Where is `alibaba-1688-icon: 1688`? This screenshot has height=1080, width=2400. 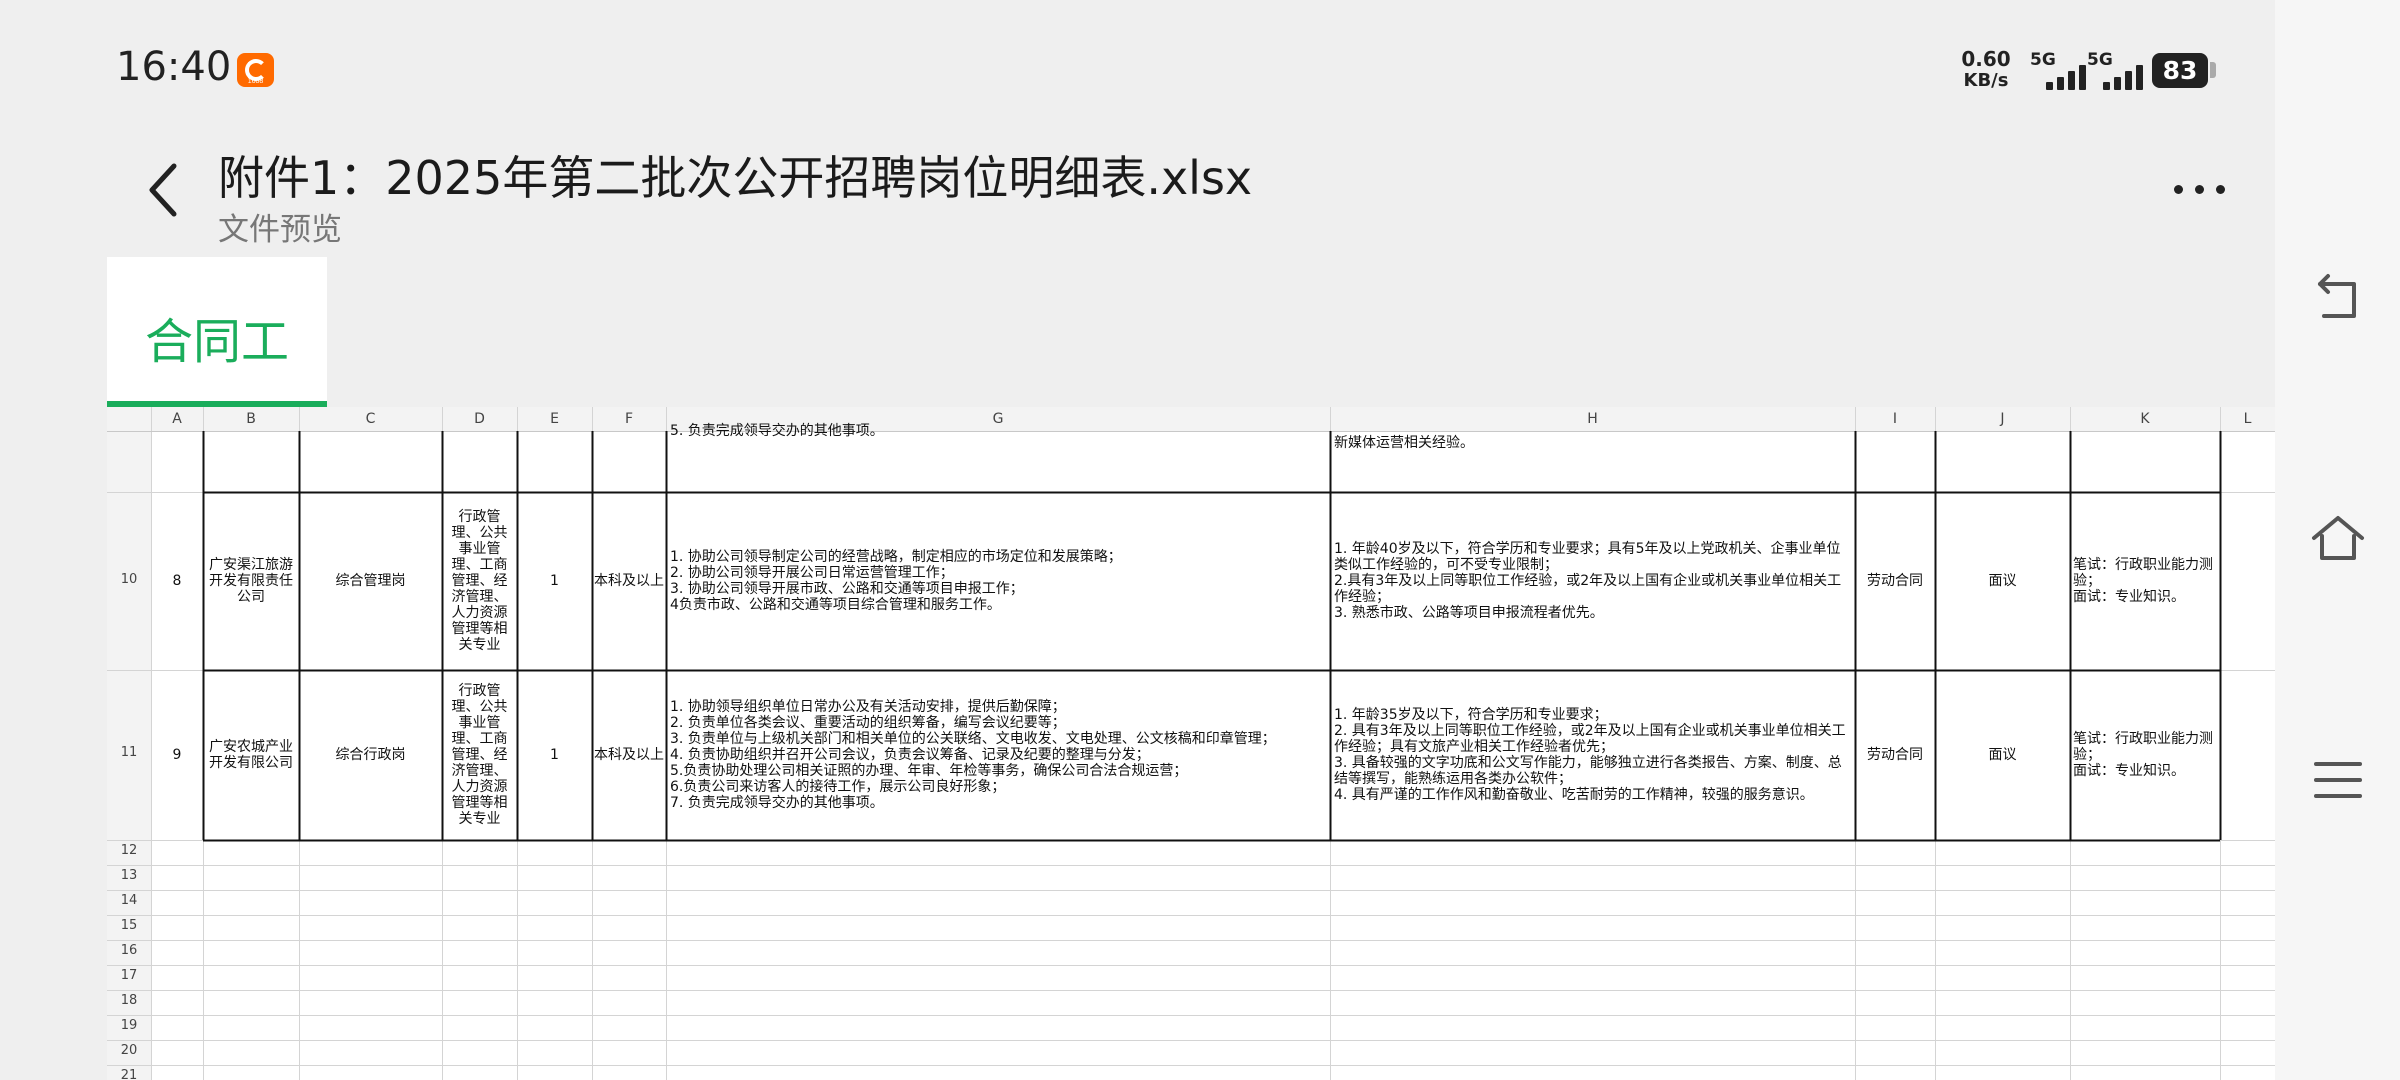 alibaba-1688-icon: 1688 is located at coordinates (255, 70).